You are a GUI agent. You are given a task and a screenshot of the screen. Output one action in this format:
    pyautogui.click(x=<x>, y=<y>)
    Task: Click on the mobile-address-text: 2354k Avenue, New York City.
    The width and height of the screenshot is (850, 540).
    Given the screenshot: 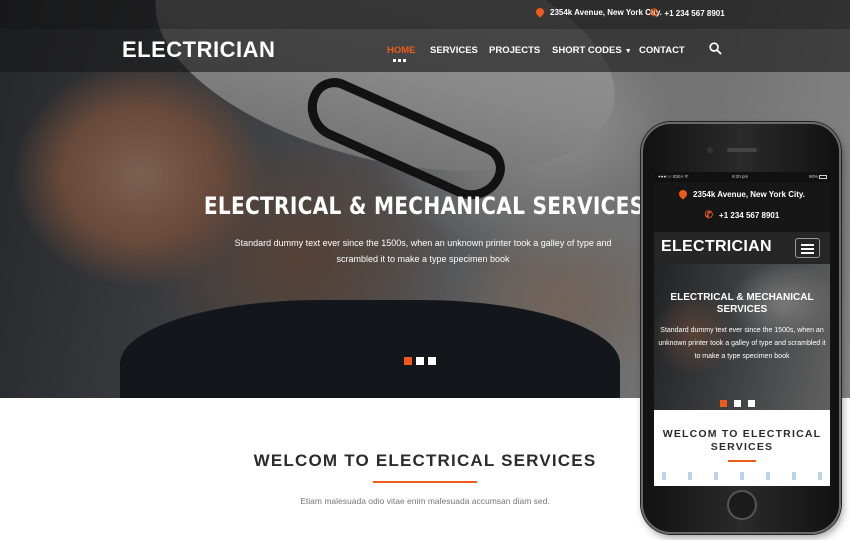 What is the action you would take?
    pyautogui.click(x=749, y=194)
    